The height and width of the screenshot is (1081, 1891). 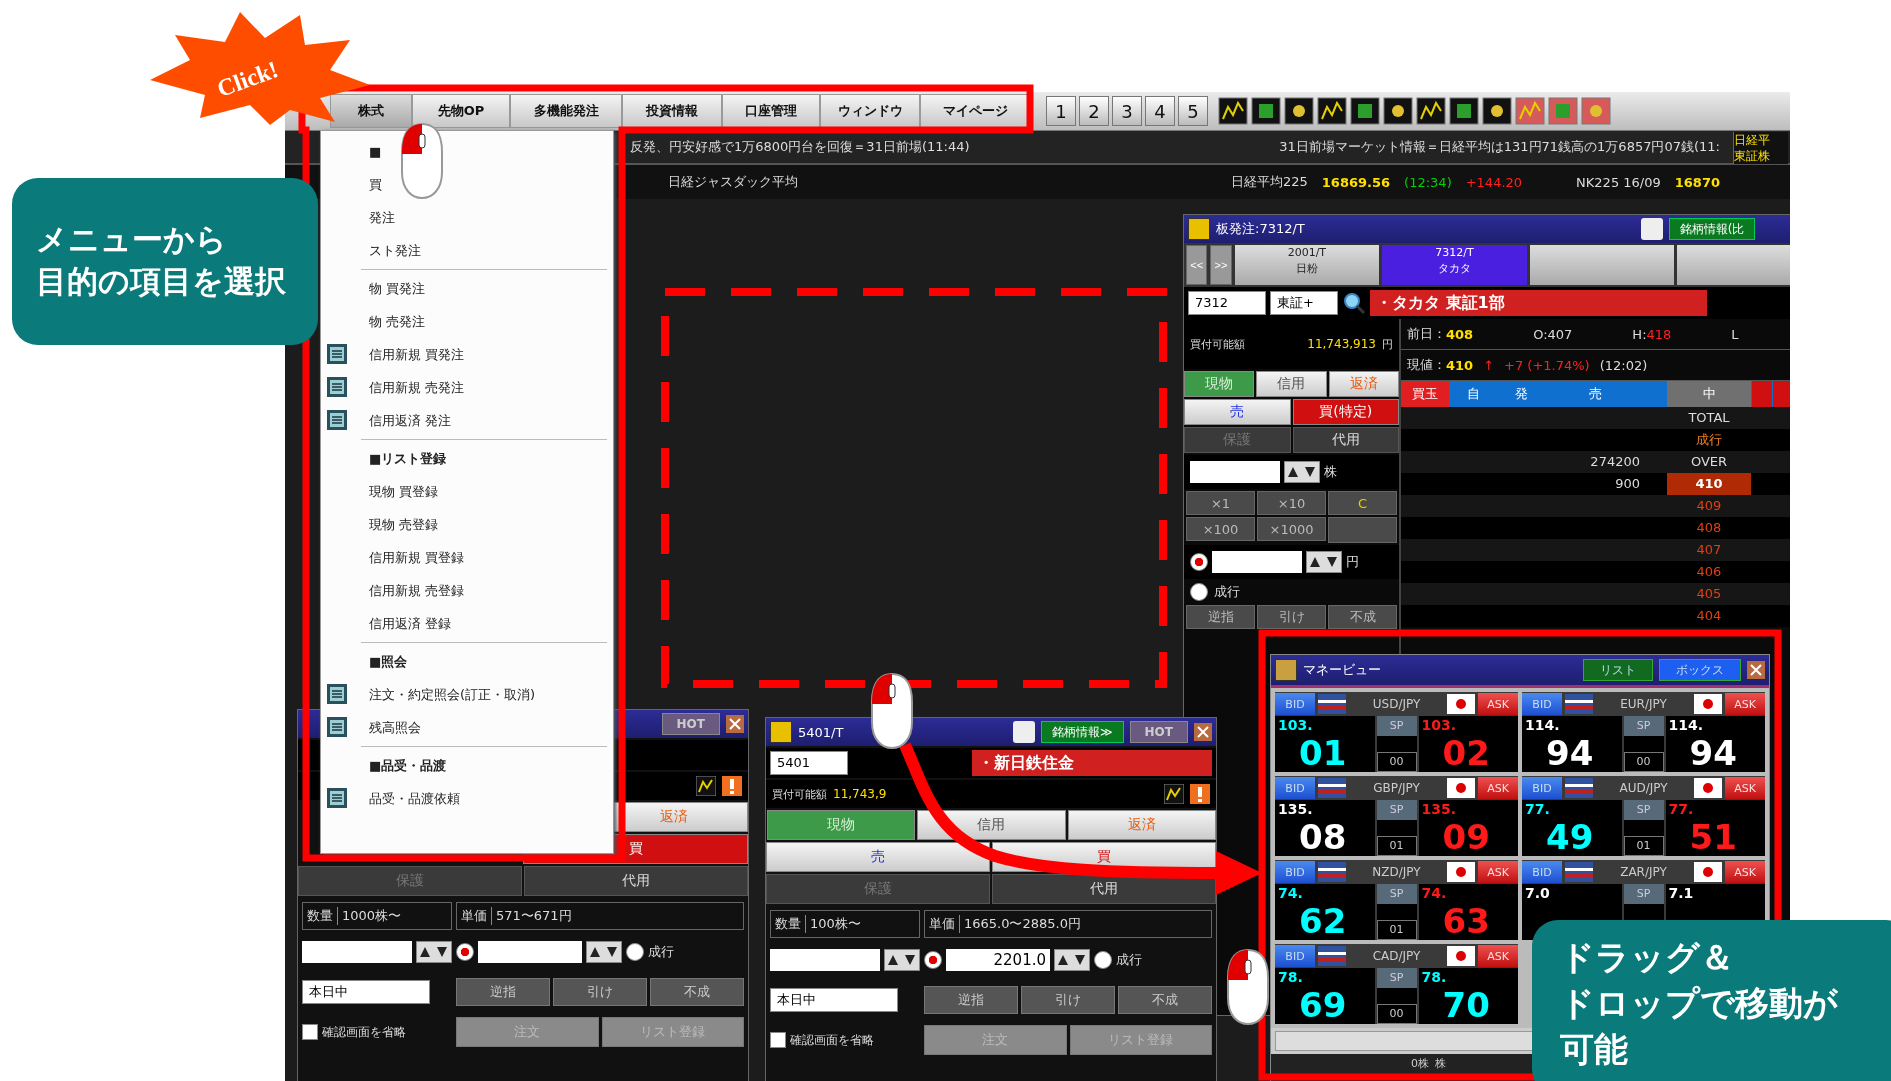 I want to click on menu: ウィンドウ, so click(x=870, y=111).